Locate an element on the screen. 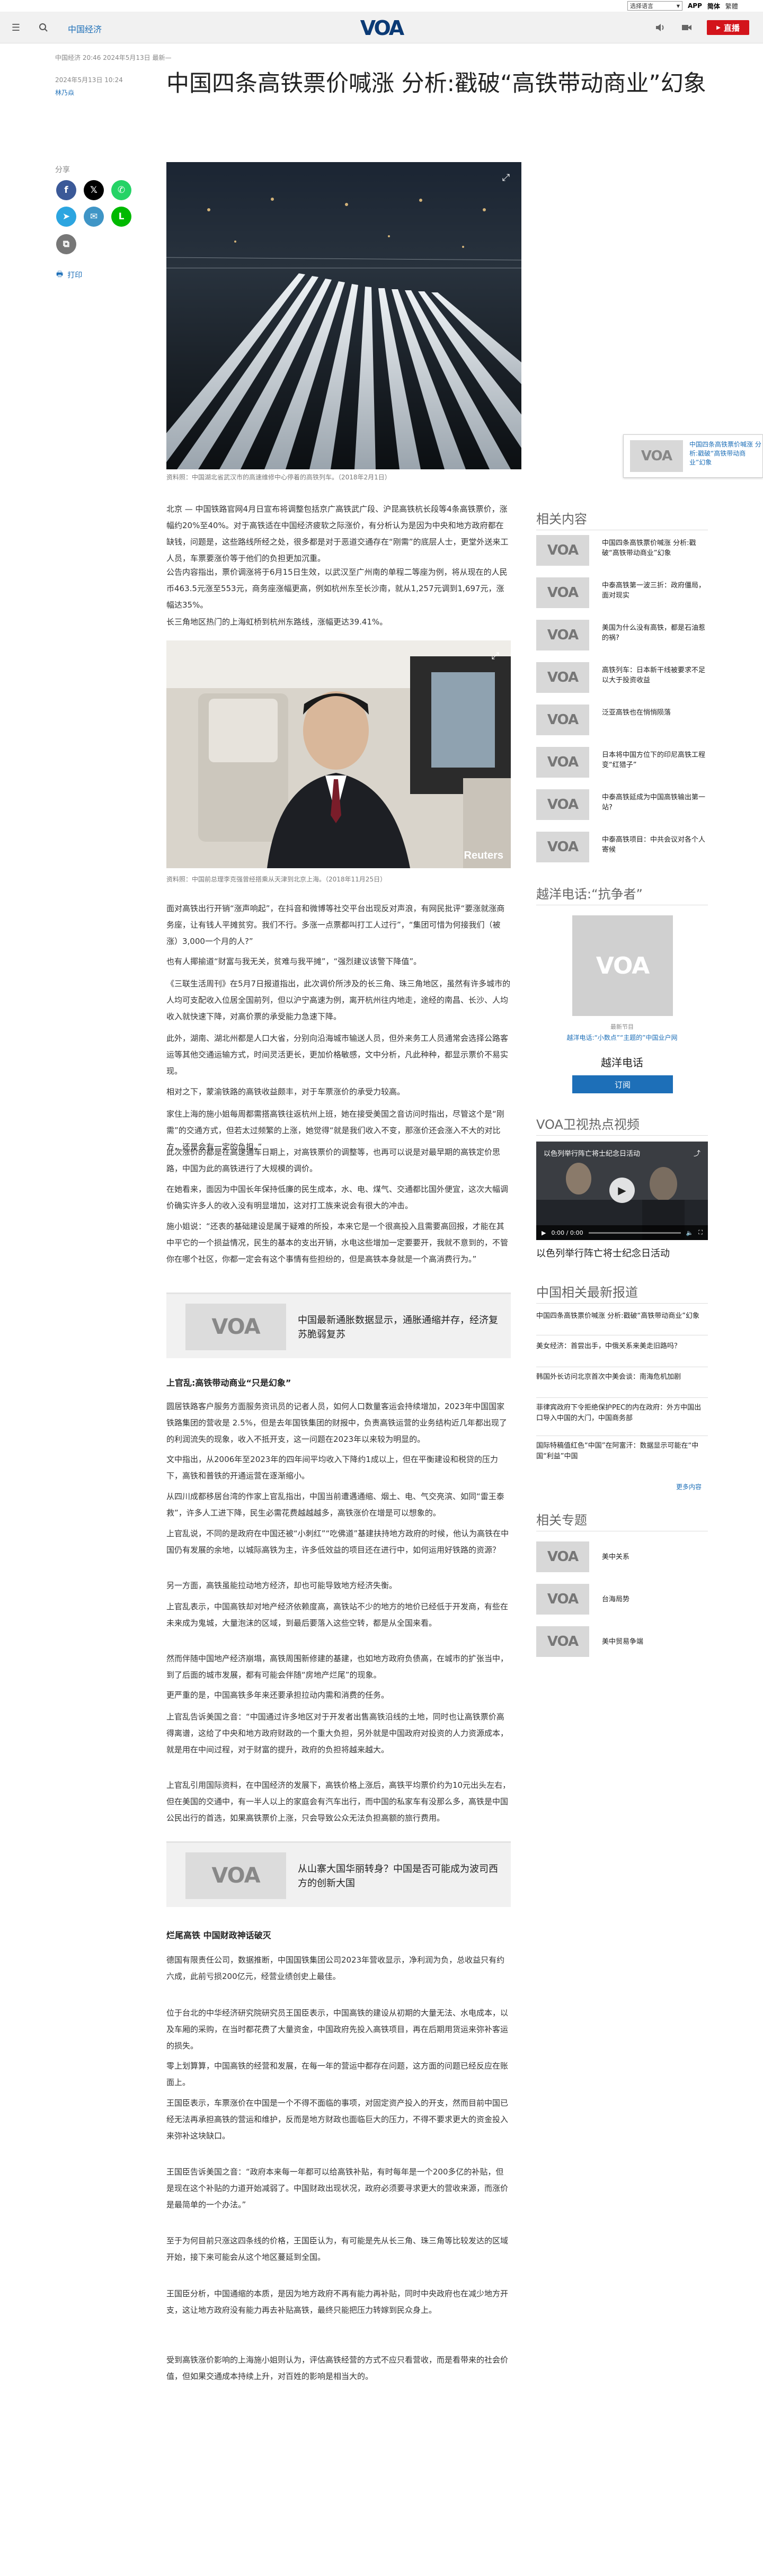 The width and height of the screenshot is (763, 2576). menu-icon: ☰ is located at coordinates (16, 28).